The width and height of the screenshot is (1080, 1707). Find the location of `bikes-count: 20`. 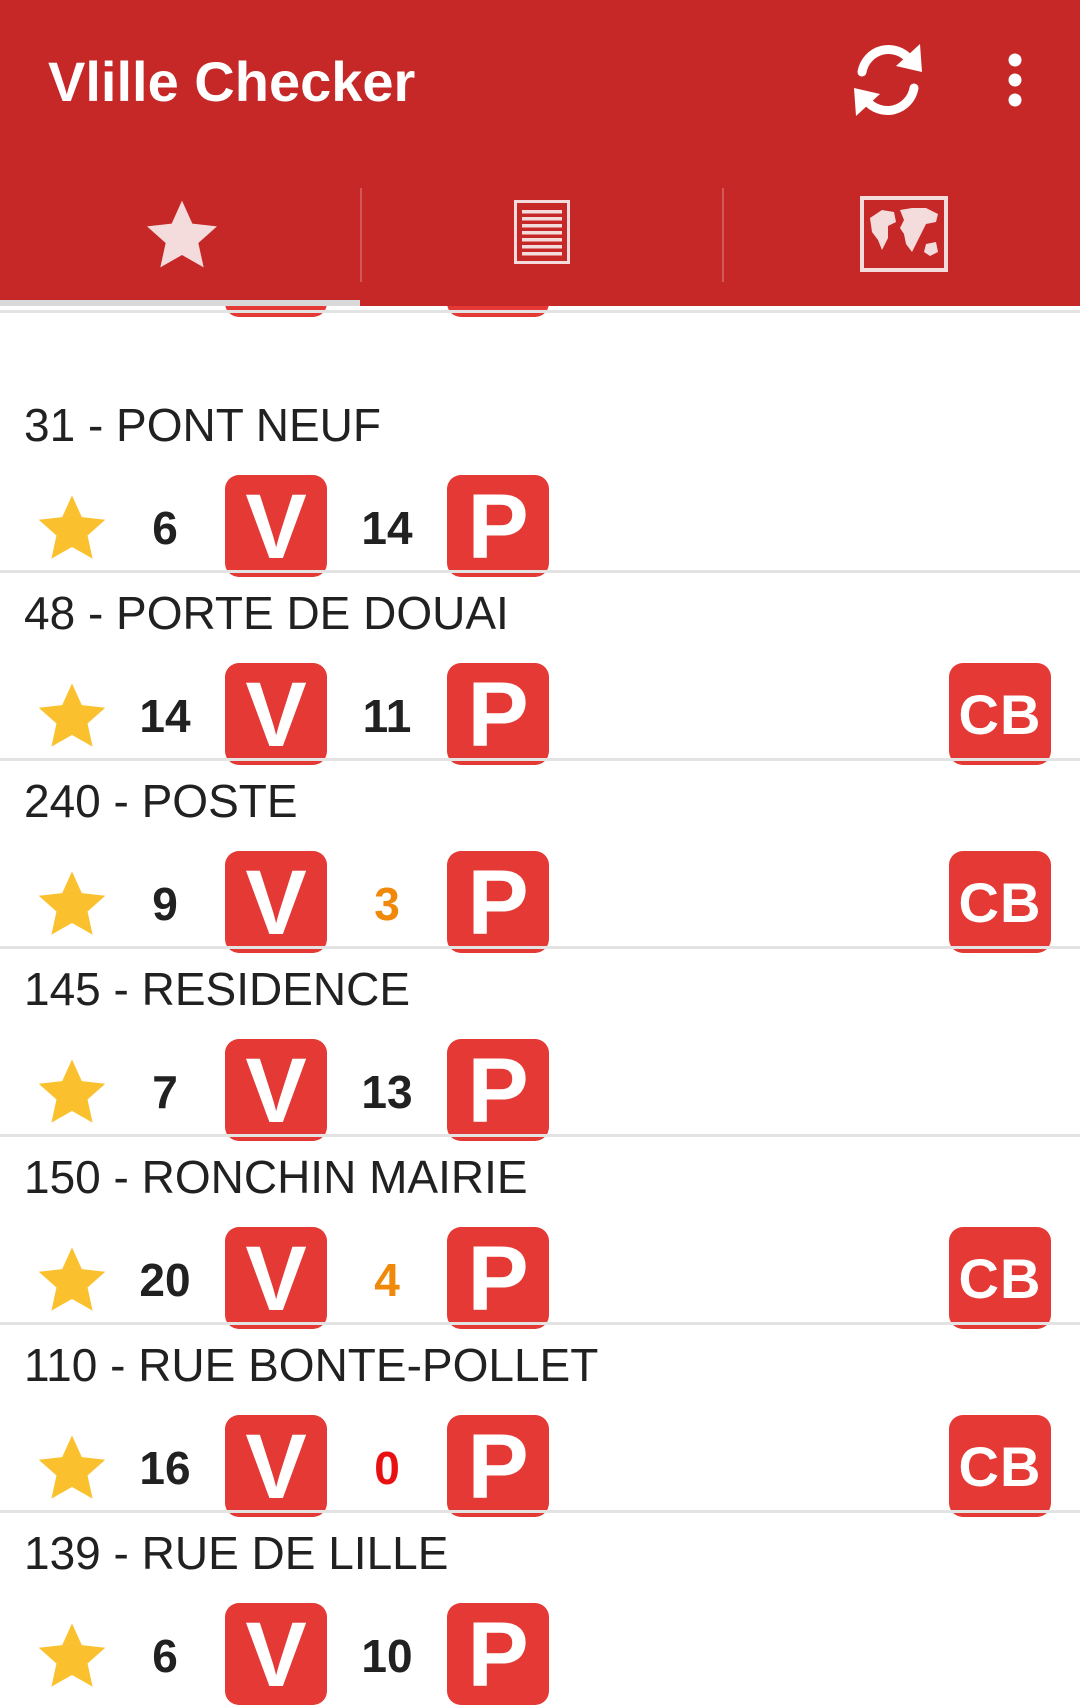

bikes-count: 20 is located at coordinates (165, 1280).